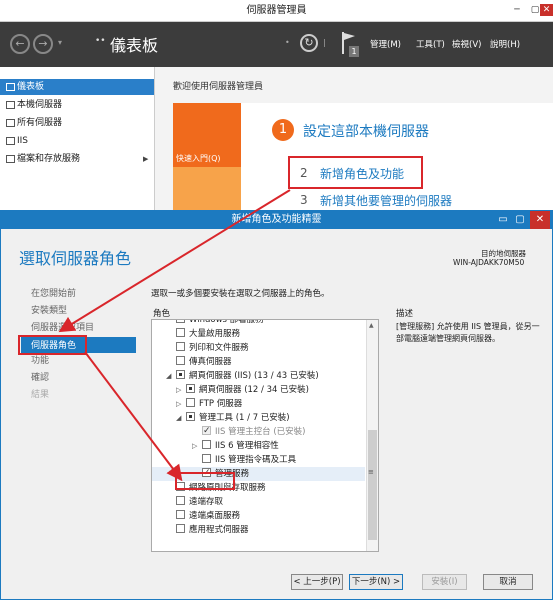 The width and height of the screenshot is (553, 600). I want to click on roles-header: 角色, so click(162, 314).